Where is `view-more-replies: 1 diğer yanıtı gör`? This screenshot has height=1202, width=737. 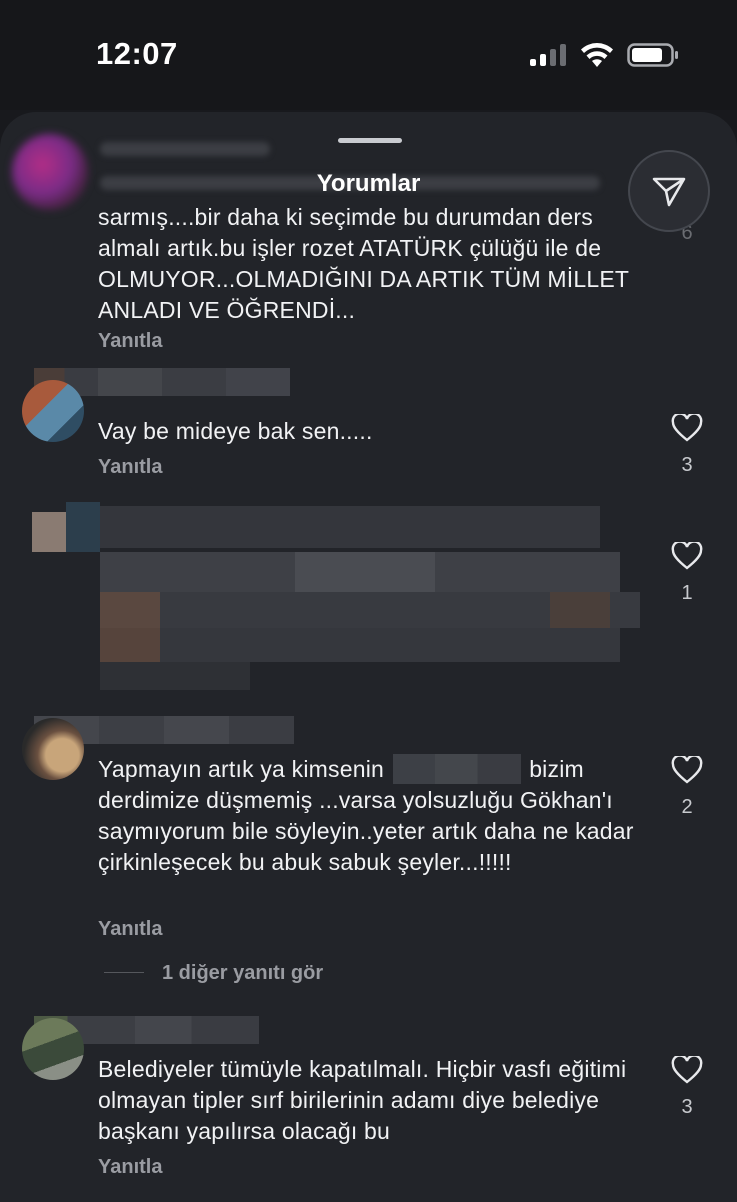
view-more-replies: 1 diğer yanıtı gör is located at coordinates (213, 973).